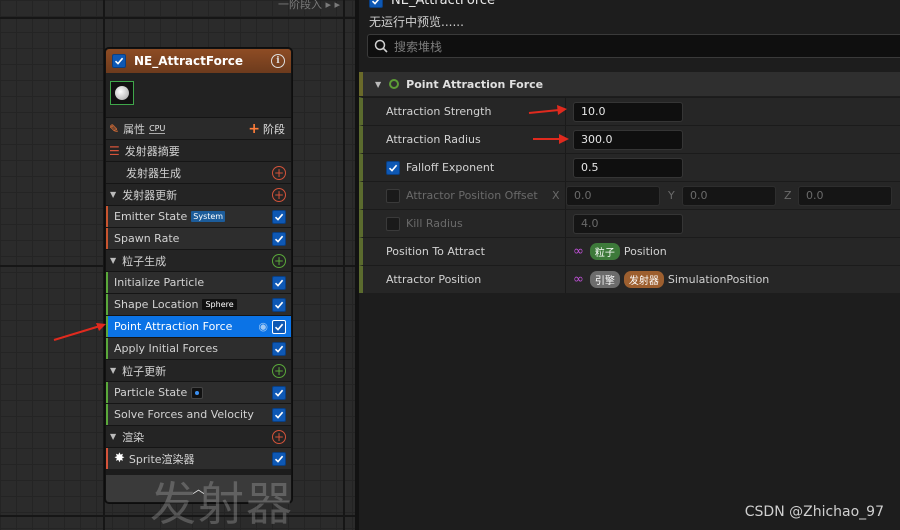  What do you see at coordinates (629, 84) in the screenshot?
I see `module-category-header: ▼ Point Attraction Force` at bounding box center [629, 84].